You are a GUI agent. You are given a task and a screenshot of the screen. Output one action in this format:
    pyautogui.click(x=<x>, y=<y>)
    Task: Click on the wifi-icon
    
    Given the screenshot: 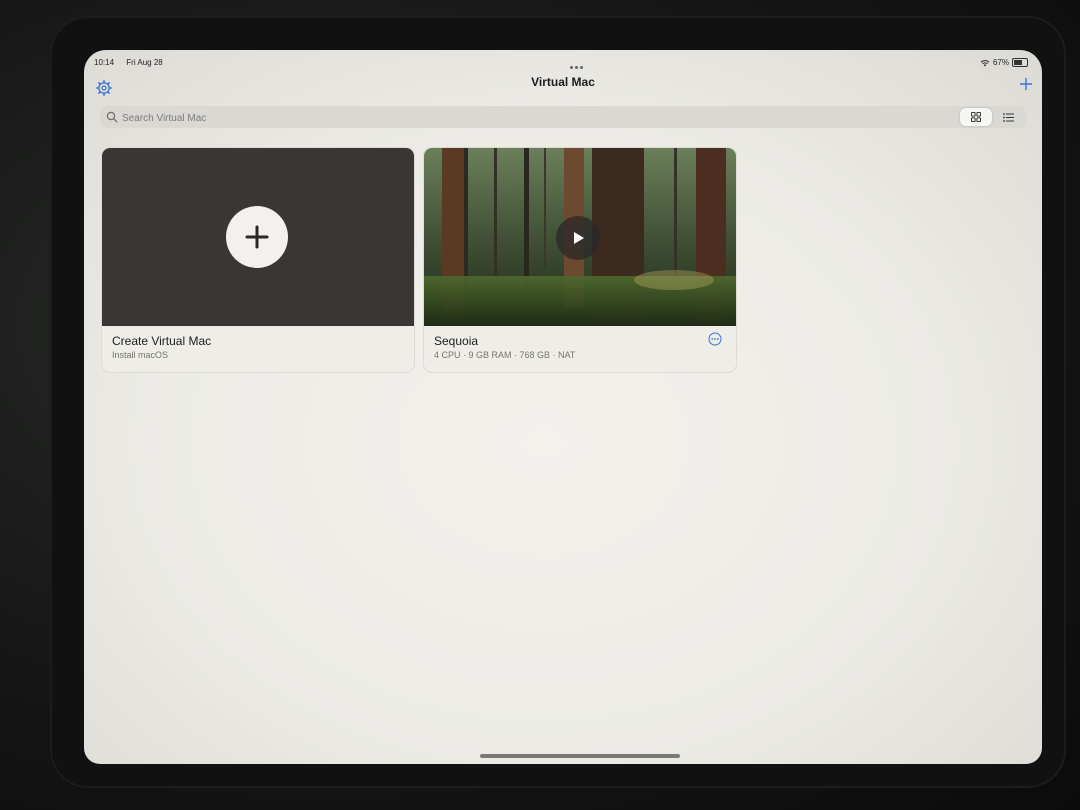 What is the action you would take?
    pyautogui.click(x=985, y=62)
    